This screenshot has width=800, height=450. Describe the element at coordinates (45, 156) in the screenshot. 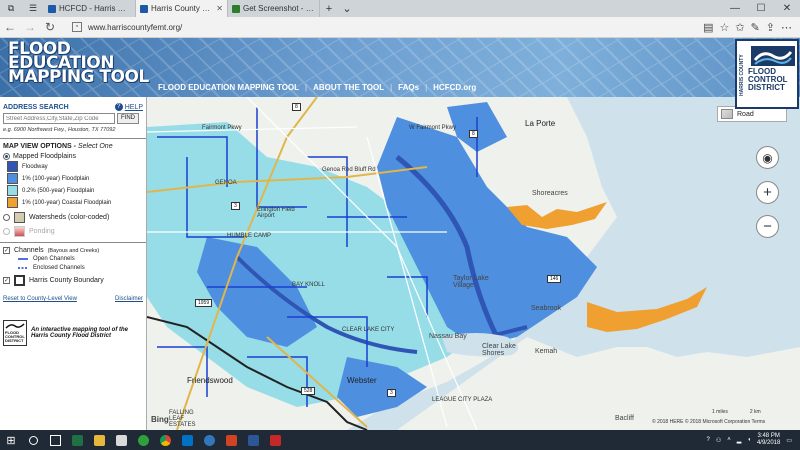

I see `mapped-floodplains-label: Mapped Floodplains` at that location.